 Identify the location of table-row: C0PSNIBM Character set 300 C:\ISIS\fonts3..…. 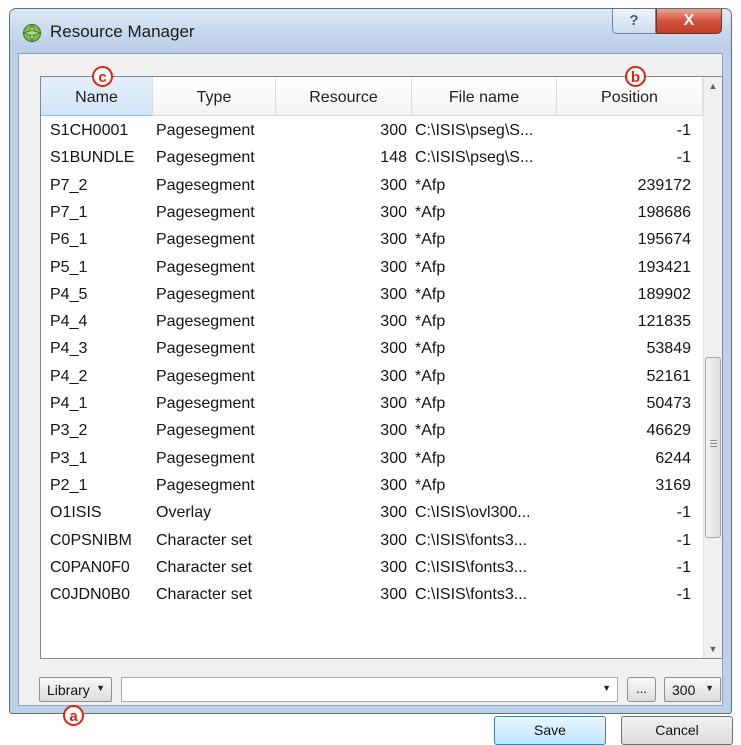
(372, 540).